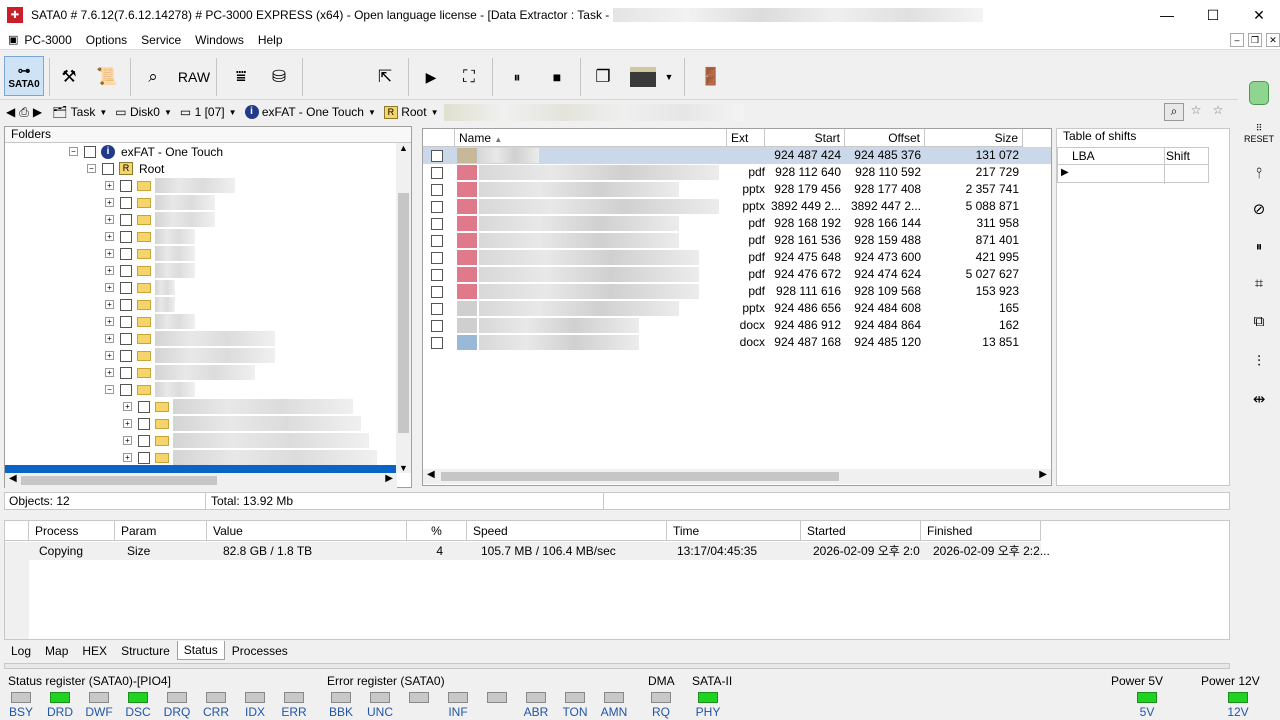  What do you see at coordinates (1259, 133) in the screenshot?
I see `reset-icon: ⠿ RESET` at bounding box center [1259, 133].